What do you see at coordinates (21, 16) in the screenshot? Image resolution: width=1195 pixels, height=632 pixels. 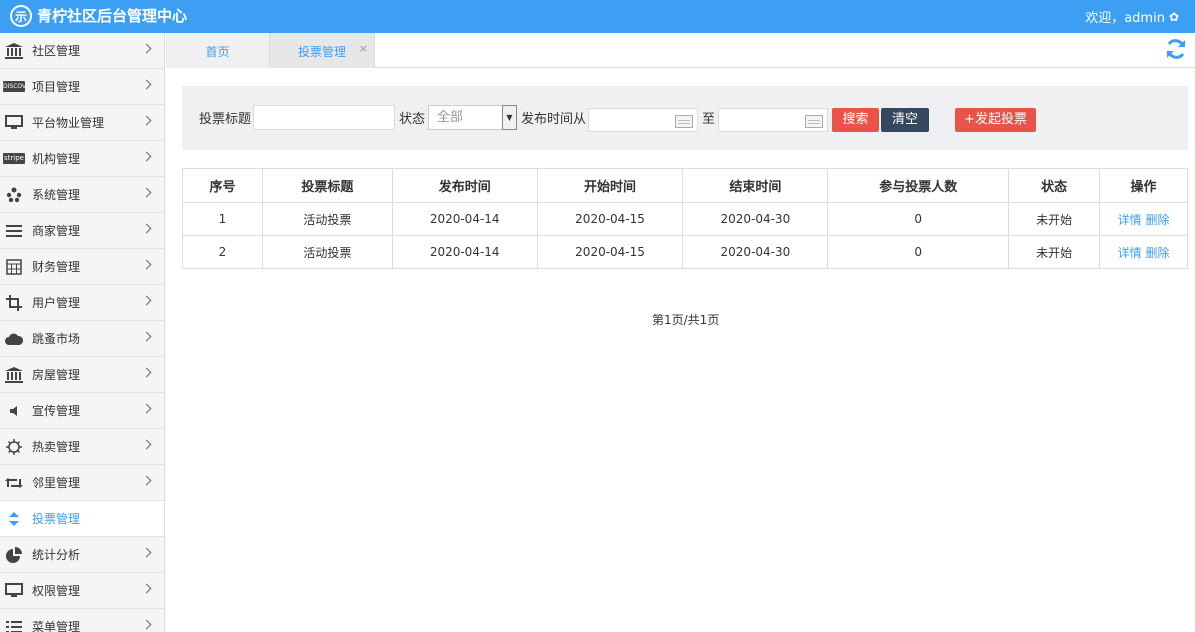 I see `logo-icon: 示` at bounding box center [21, 16].